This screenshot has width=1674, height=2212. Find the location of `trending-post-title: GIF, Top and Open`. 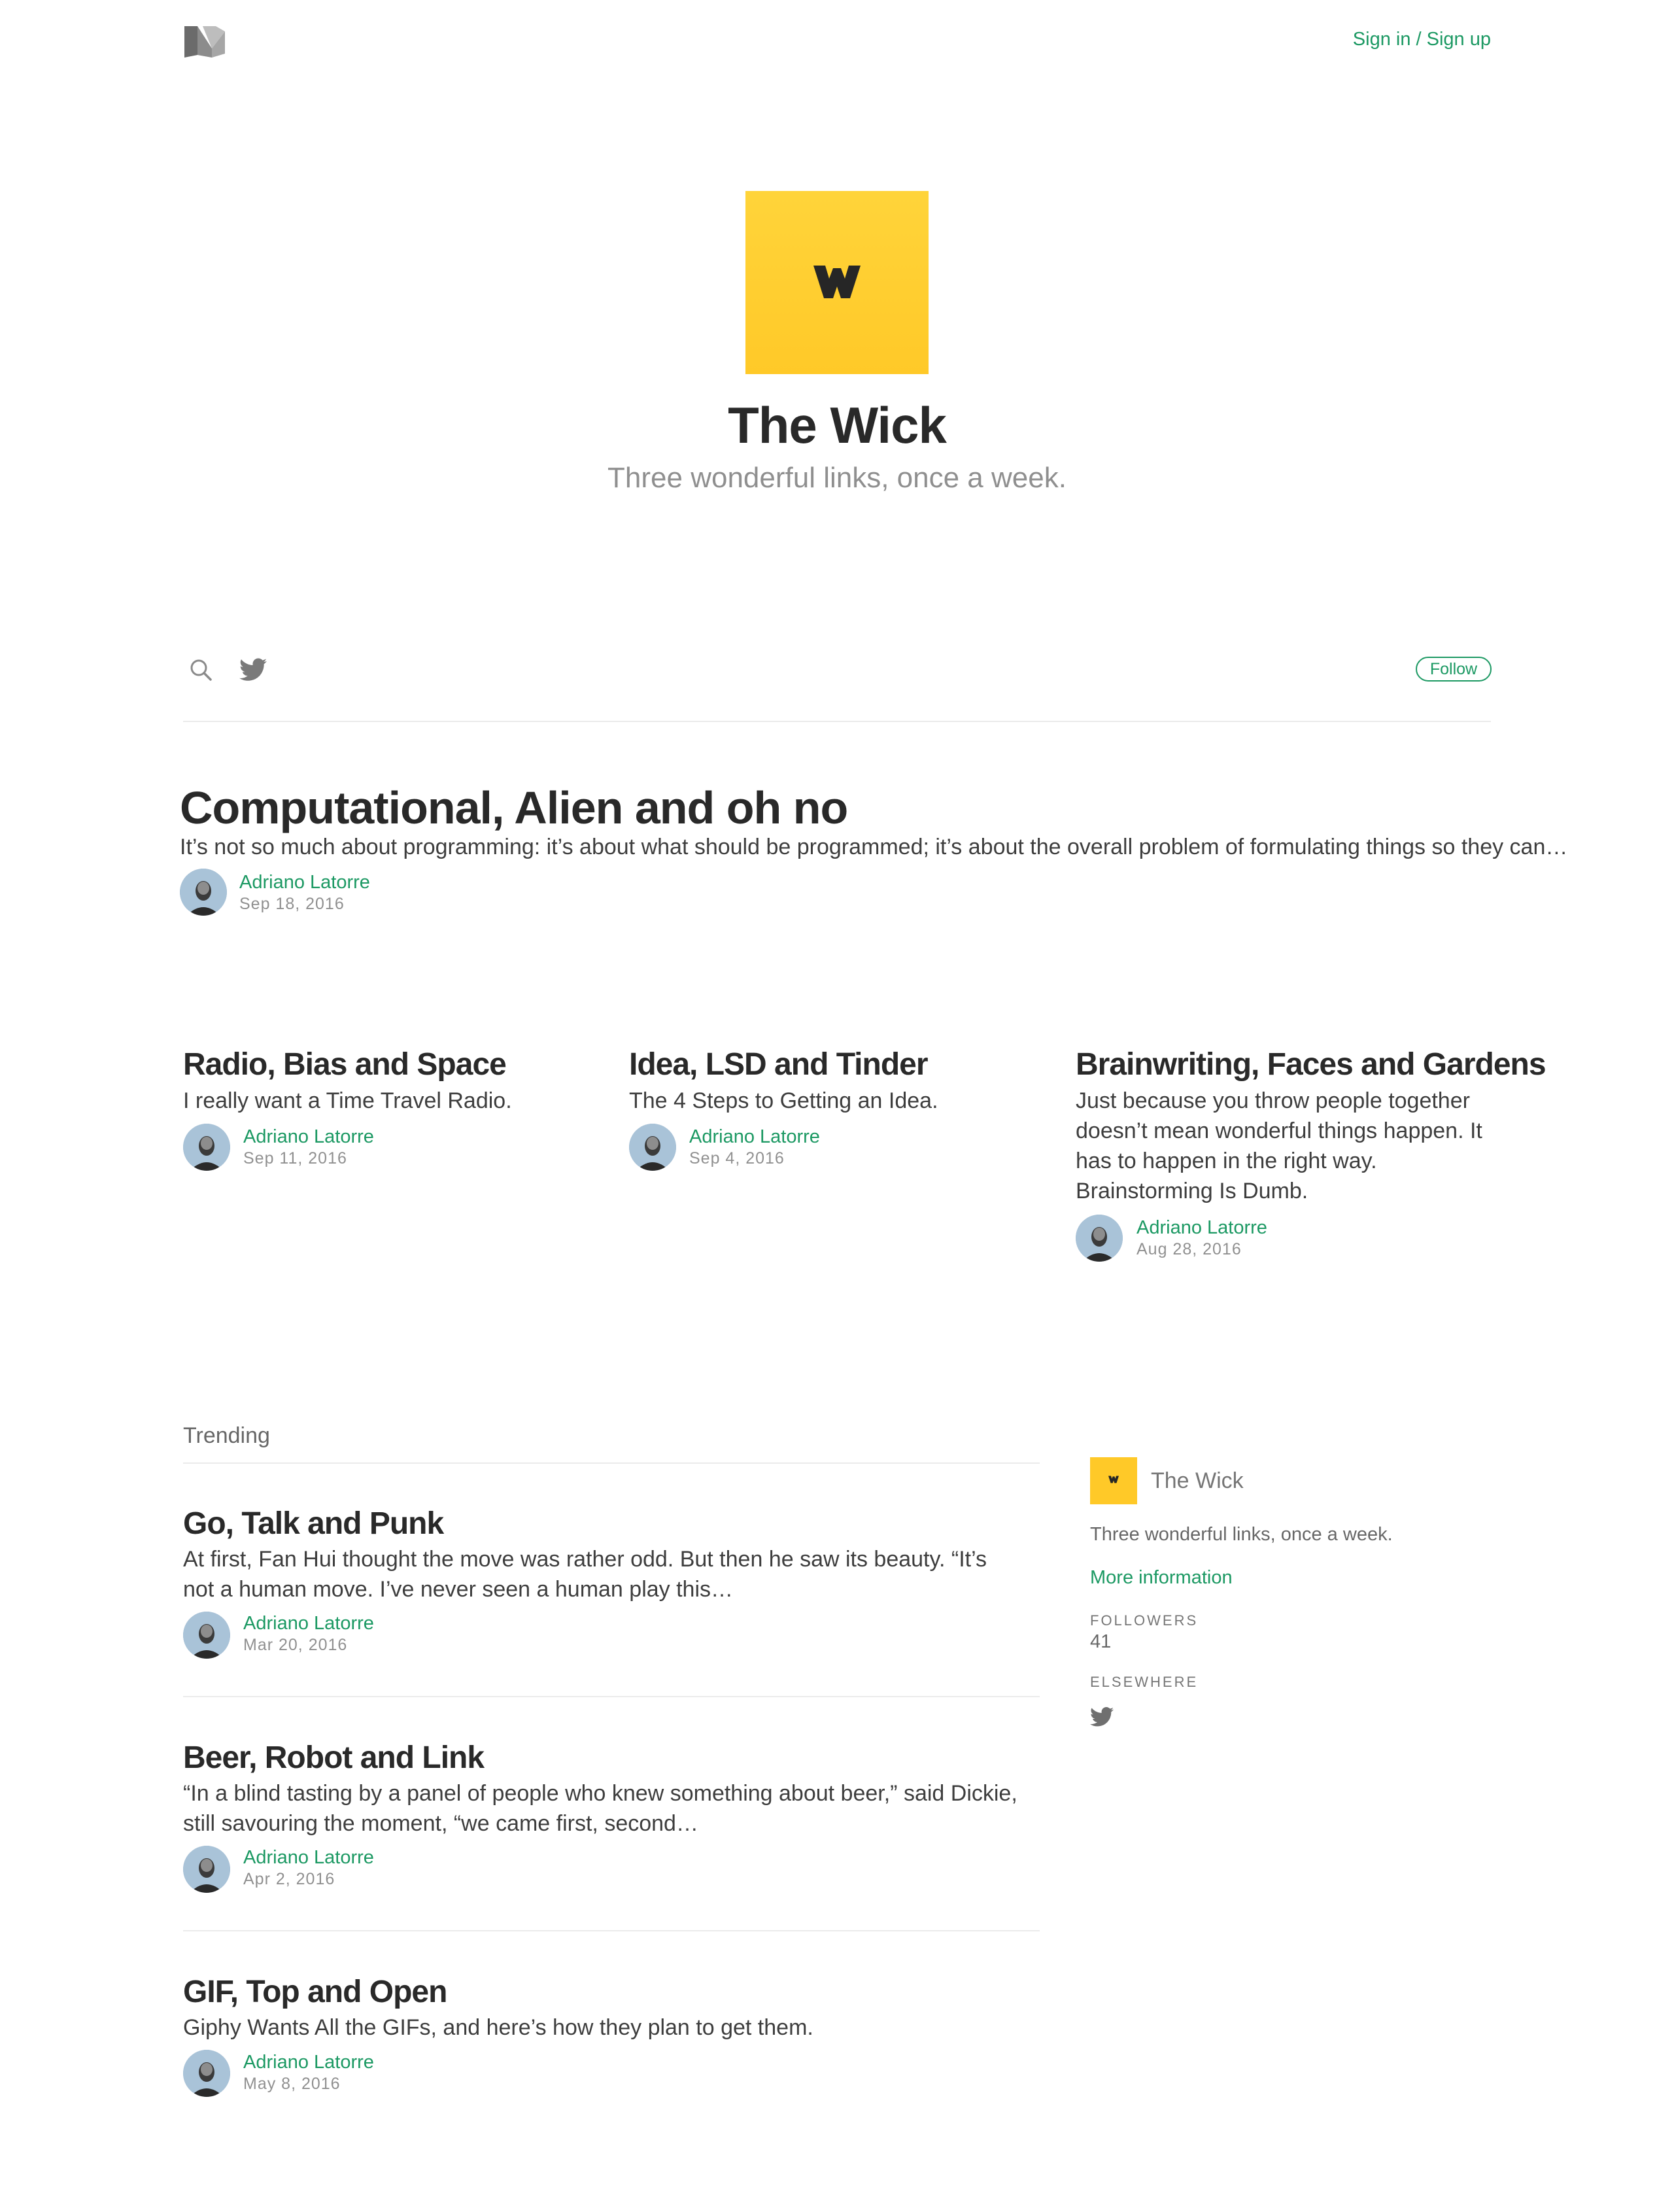

trending-post-title: GIF, Top and Open is located at coordinates (315, 1992).